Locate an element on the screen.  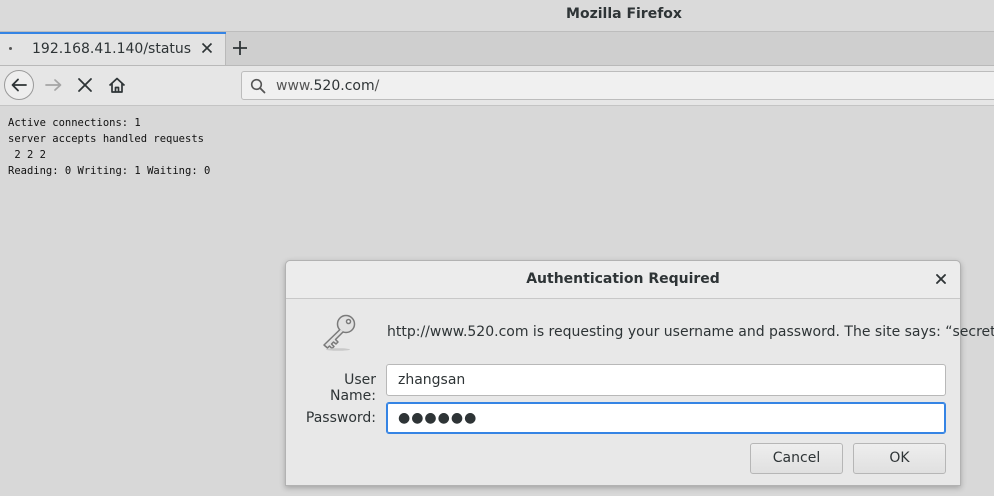
arrow-right-icon is located at coordinates (53, 85).